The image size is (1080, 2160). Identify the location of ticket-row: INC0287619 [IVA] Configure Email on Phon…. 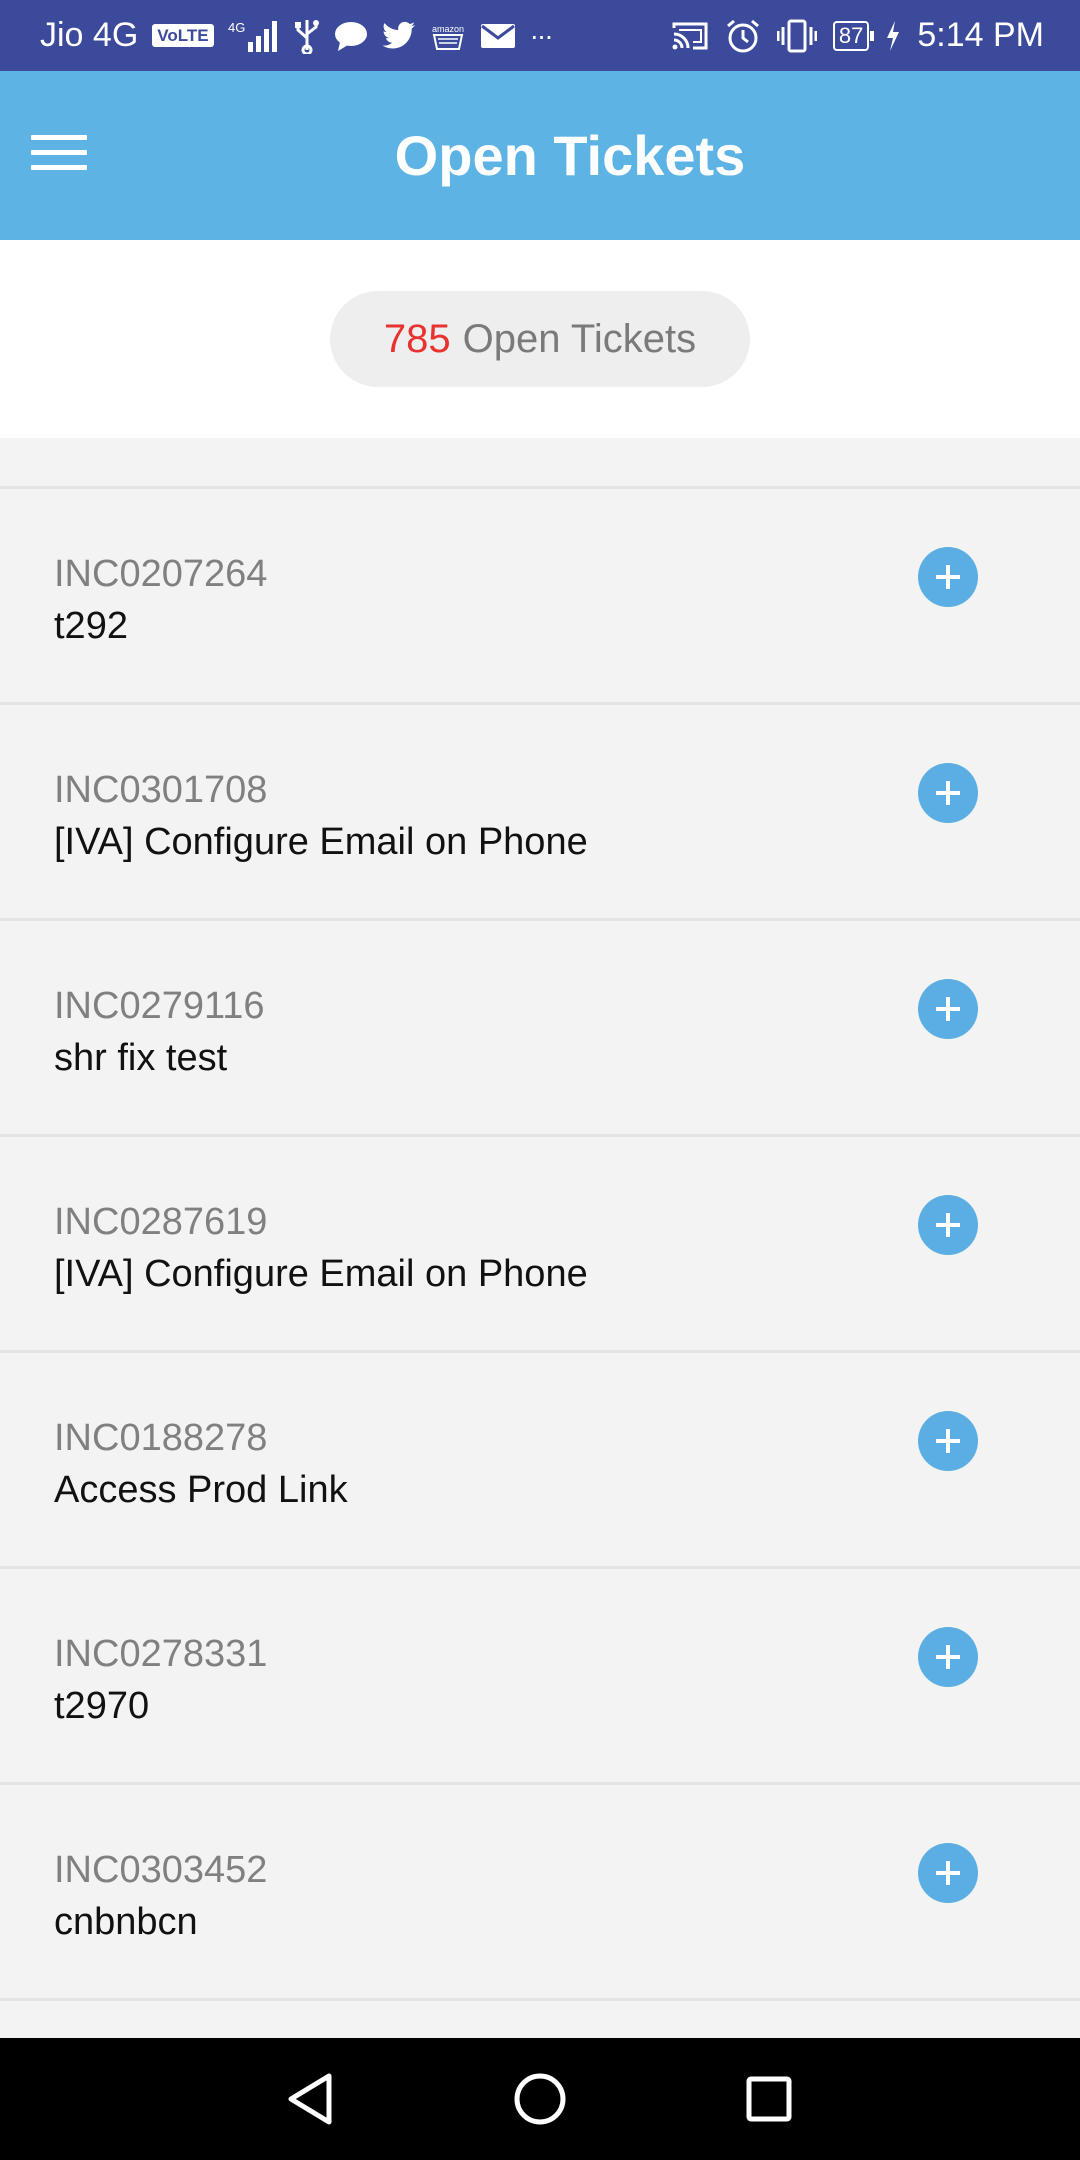
(540, 1242).